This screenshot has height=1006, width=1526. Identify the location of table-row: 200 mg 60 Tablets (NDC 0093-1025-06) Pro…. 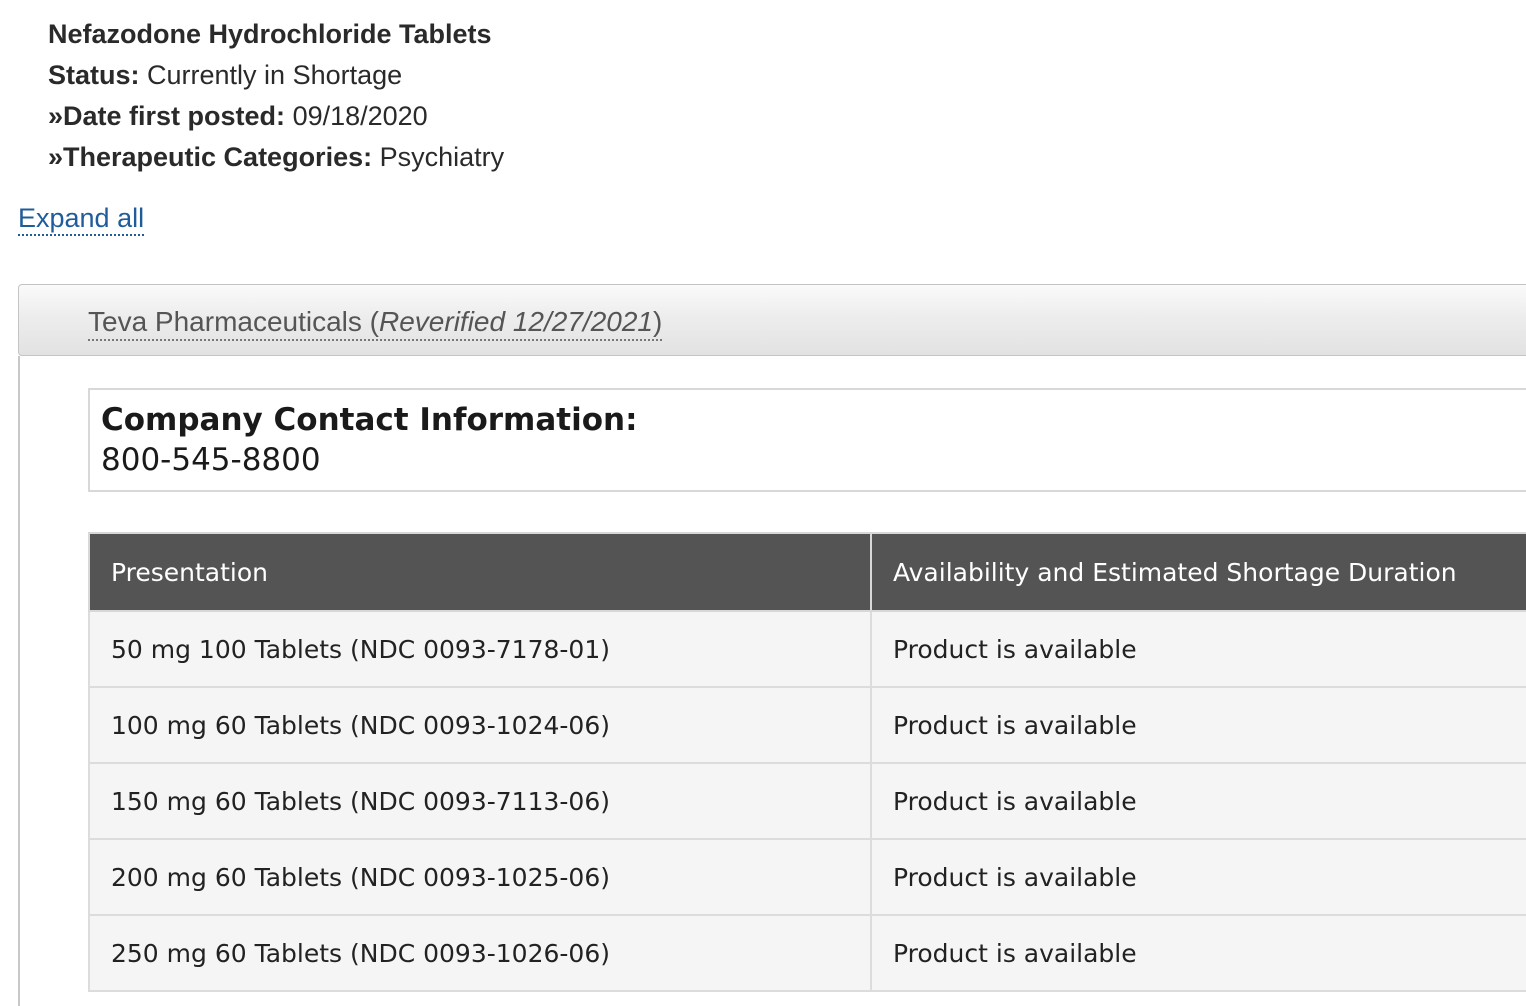
(807, 877).